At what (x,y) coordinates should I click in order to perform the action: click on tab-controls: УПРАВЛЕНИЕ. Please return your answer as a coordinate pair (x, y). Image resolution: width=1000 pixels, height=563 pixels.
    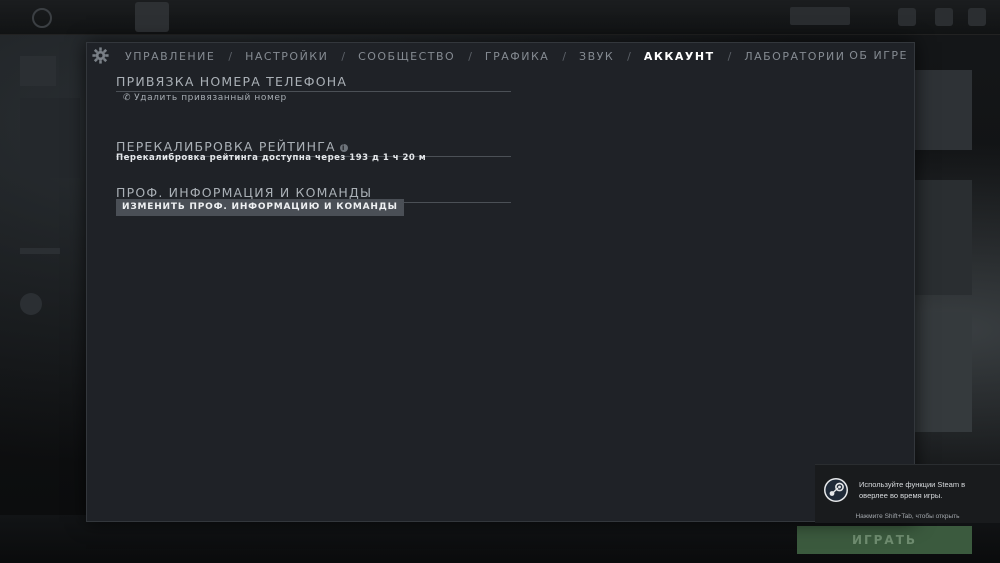
    Looking at the image, I should click on (170, 56).